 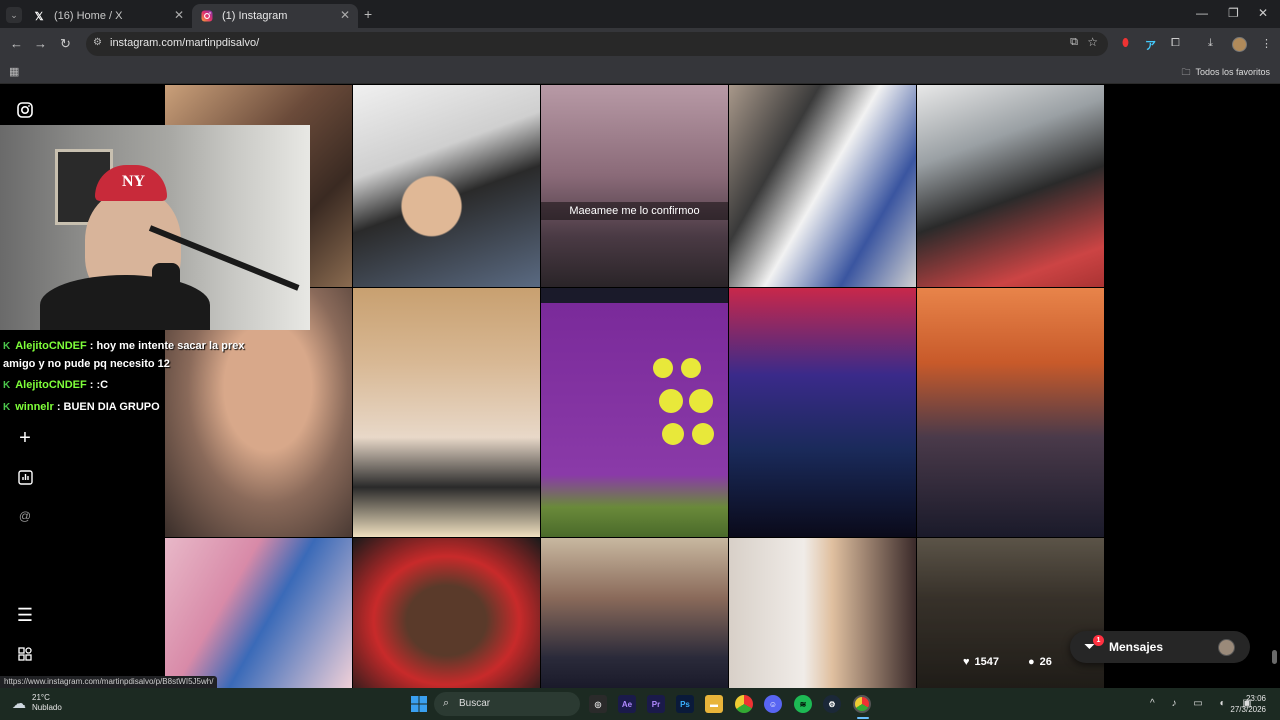 What do you see at coordinates (419, 704) in the screenshot?
I see `windows-start-icon` at bounding box center [419, 704].